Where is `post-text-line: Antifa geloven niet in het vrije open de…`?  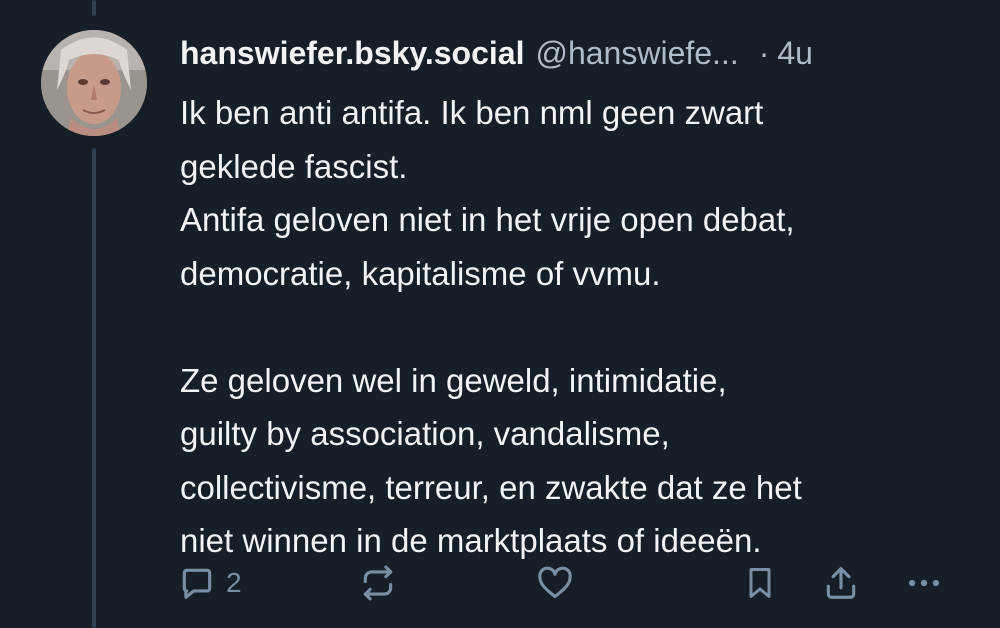
post-text-line: Antifa geloven niet in het vrije open de… is located at coordinates (487, 219).